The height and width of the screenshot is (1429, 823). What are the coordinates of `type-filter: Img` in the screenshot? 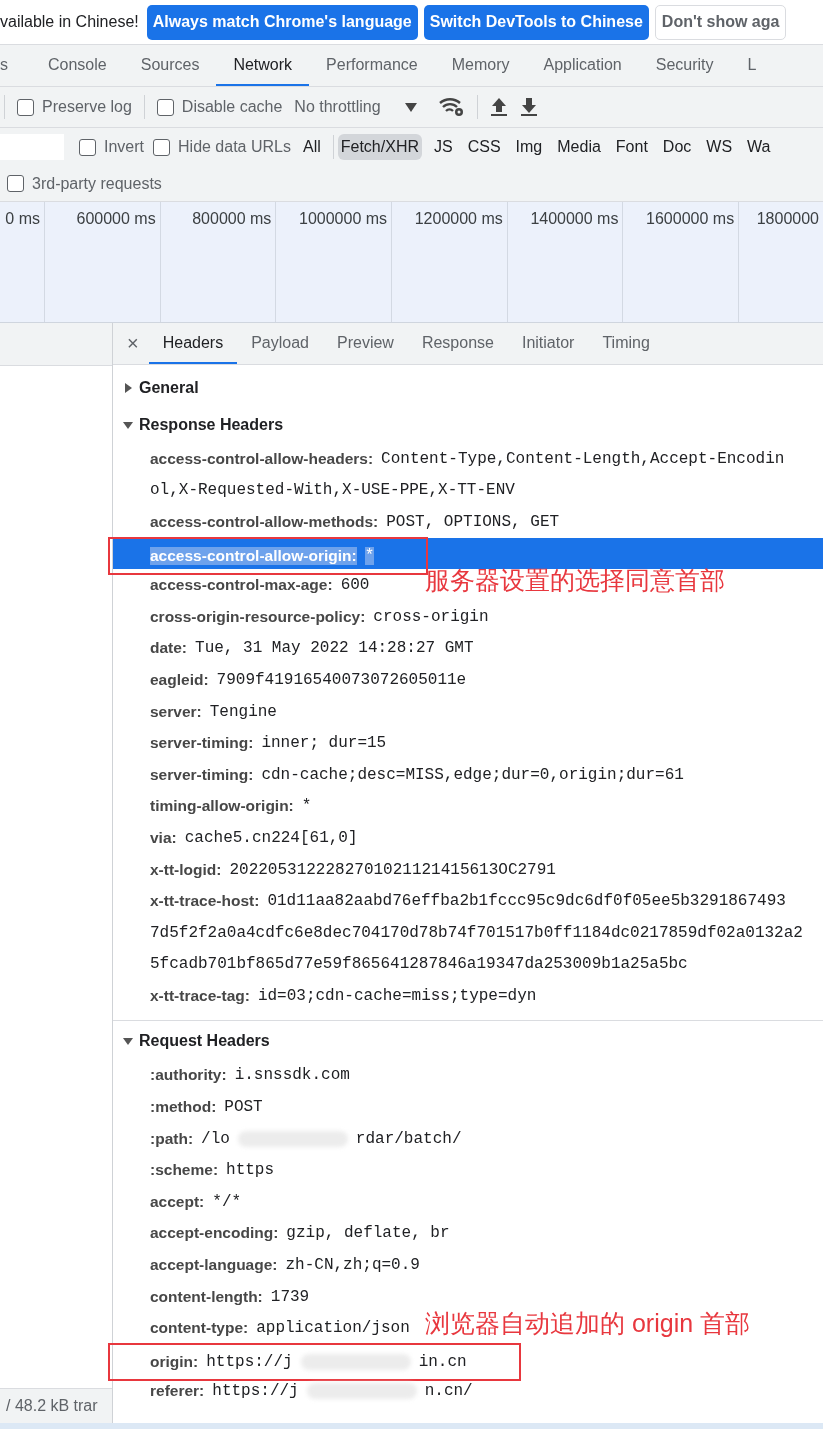 It's located at (529, 147).